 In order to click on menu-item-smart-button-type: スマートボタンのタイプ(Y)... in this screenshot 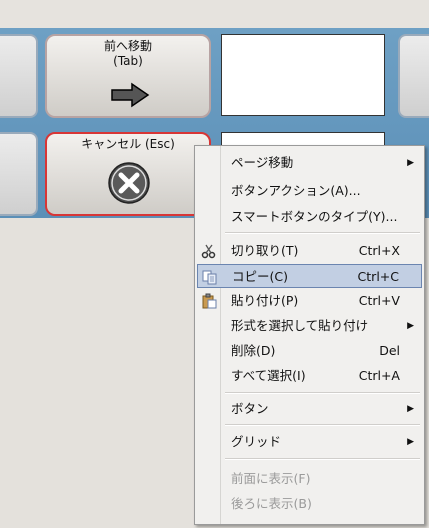, I will do `click(309, 217)`.